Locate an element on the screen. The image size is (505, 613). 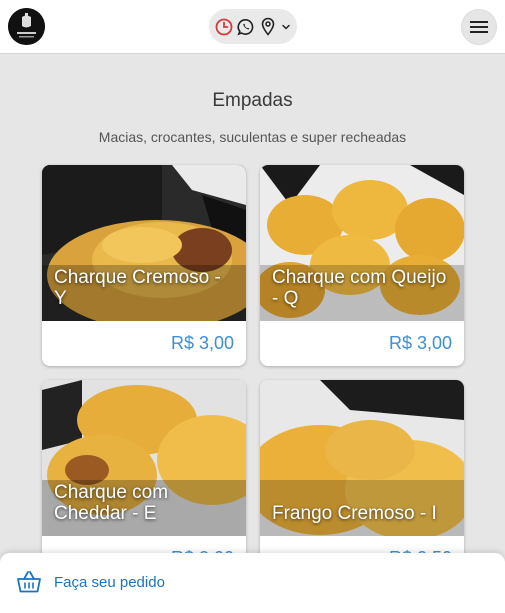
product-card: Charque com Cheddar - E R$ 3,00 is located at coordinates (144, 480).